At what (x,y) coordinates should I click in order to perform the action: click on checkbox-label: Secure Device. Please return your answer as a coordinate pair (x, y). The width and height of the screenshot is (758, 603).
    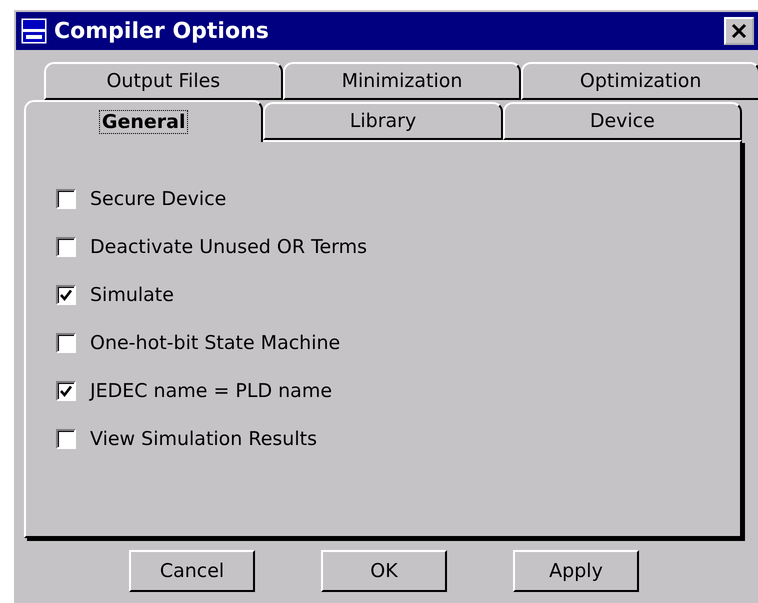
    Looking at the image, I should click on (158, 199).